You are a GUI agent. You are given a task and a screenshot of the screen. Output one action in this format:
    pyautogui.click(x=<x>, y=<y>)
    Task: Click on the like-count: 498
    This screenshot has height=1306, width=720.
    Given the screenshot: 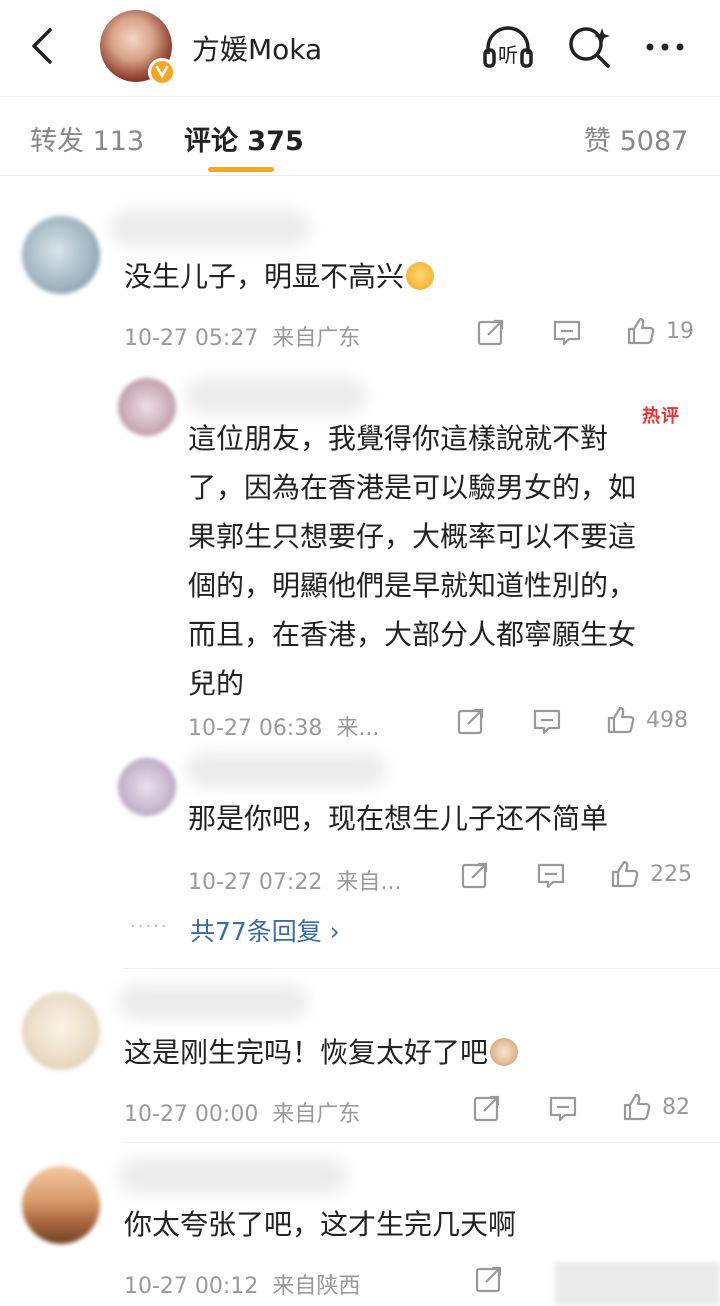 What is the action you would take?
    pyautogui.click(x=667, y=720)
    